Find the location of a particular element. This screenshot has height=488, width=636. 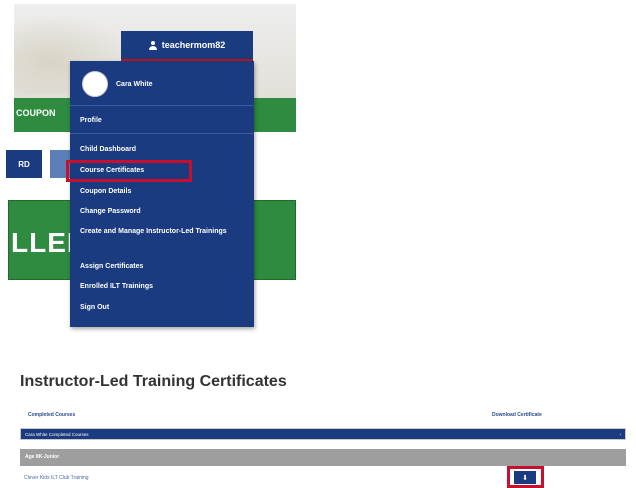

menu-item-child-dashboard: Child Dashboard is located at coordinates (108, 150).